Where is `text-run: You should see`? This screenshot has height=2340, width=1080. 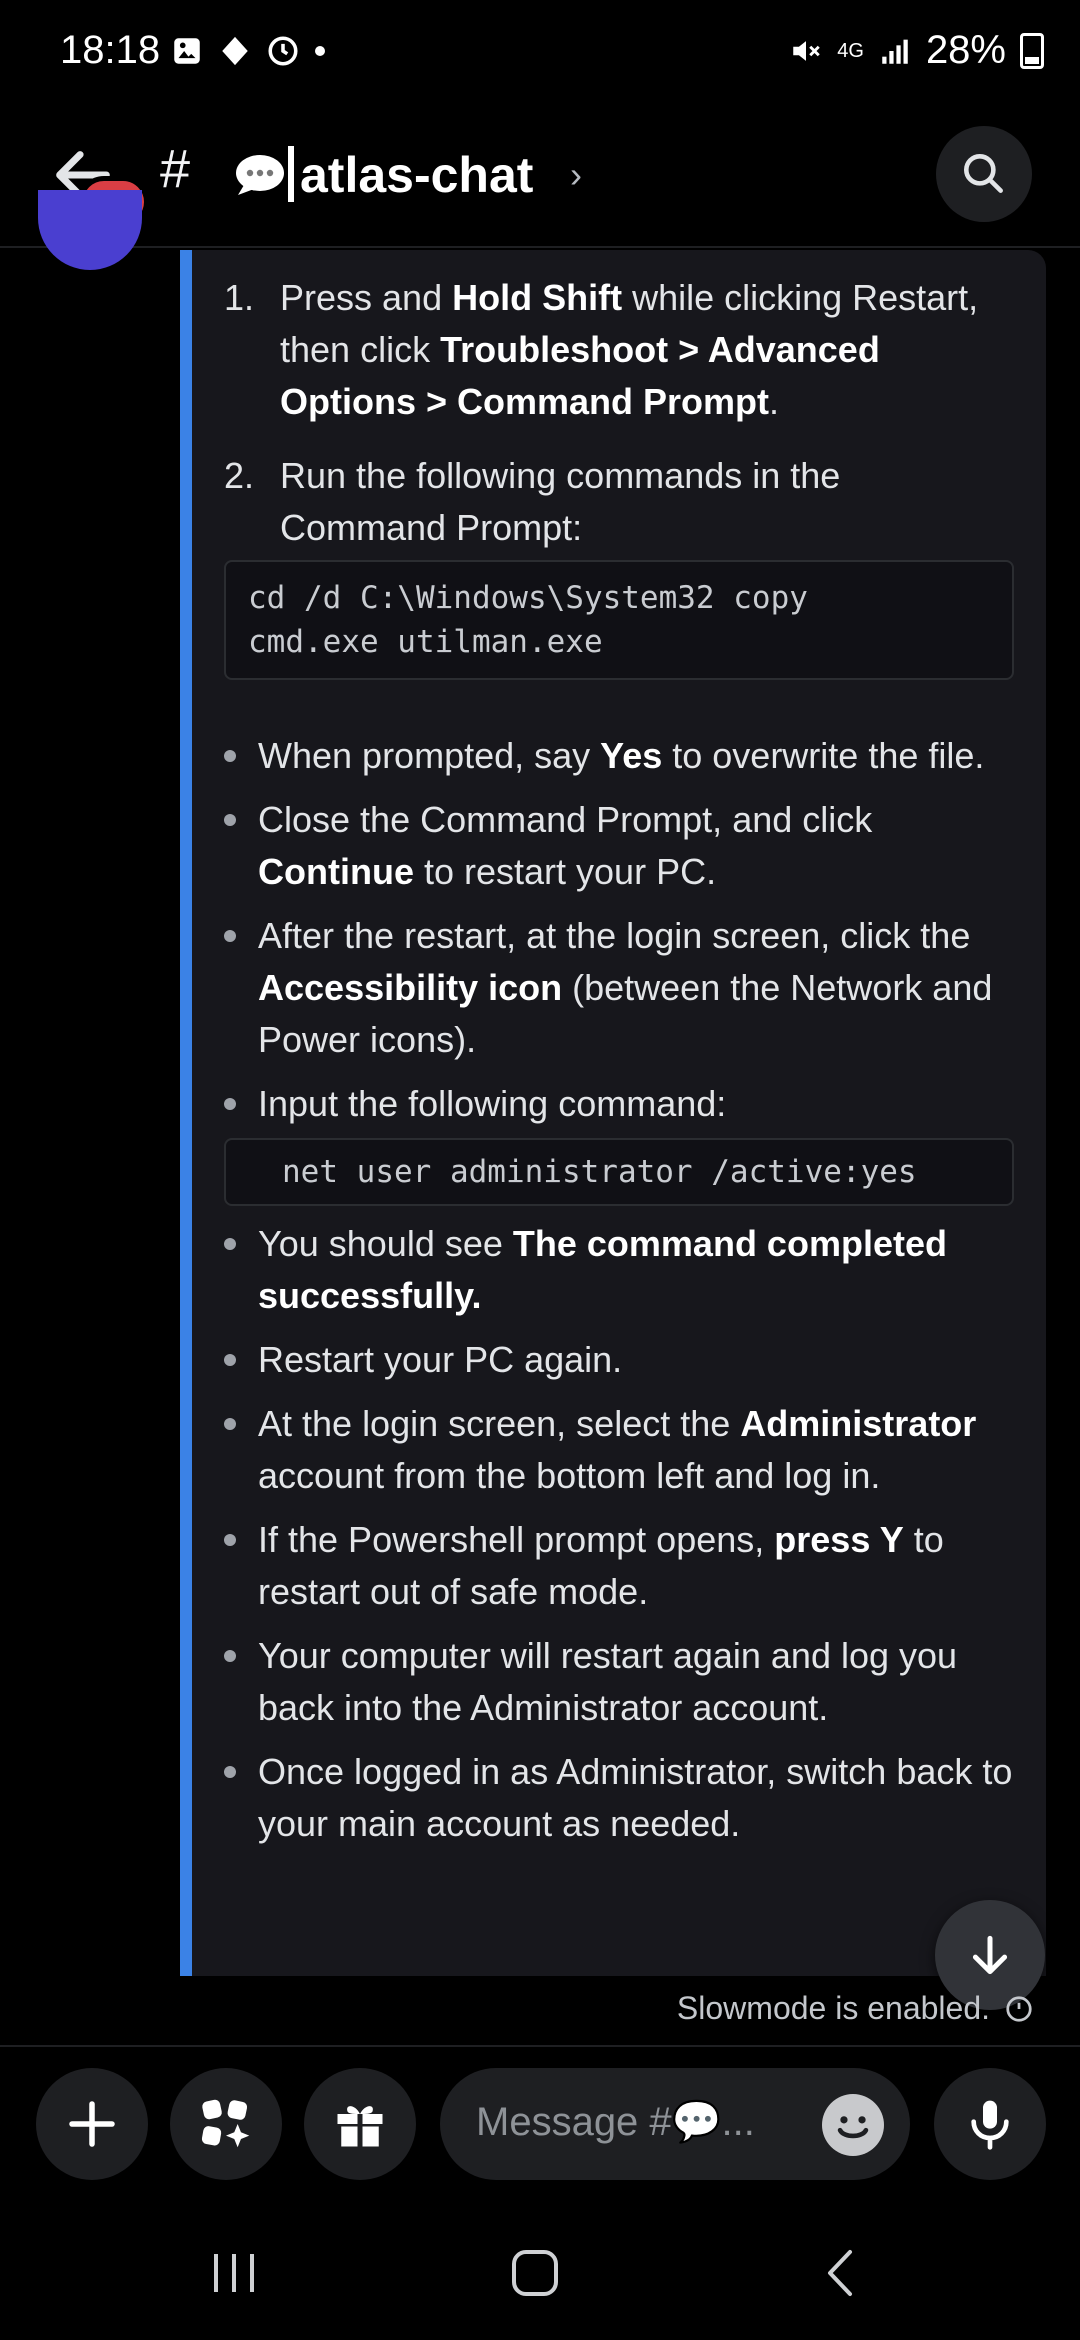 text-run: You should see is located at coordinates (385, 1243).